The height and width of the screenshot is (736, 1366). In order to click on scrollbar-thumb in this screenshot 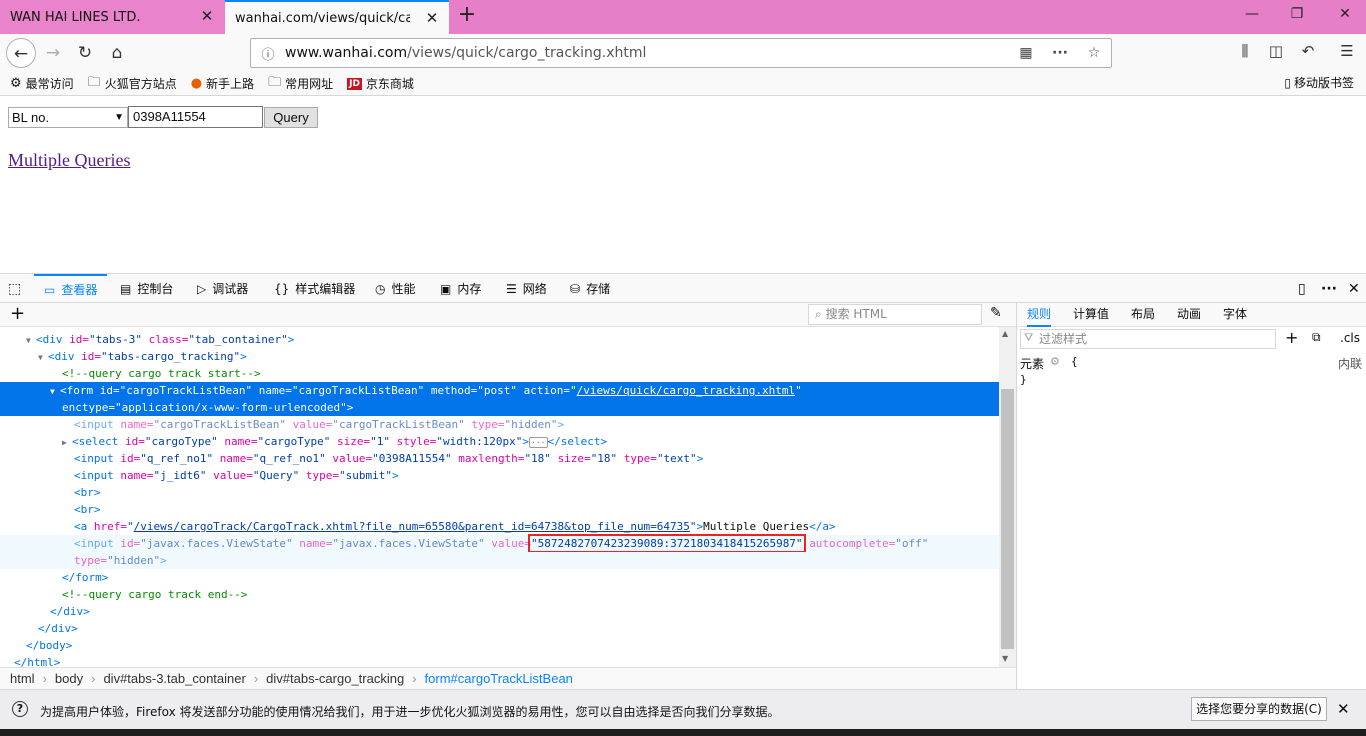, I will do `click(1007, 519)`.